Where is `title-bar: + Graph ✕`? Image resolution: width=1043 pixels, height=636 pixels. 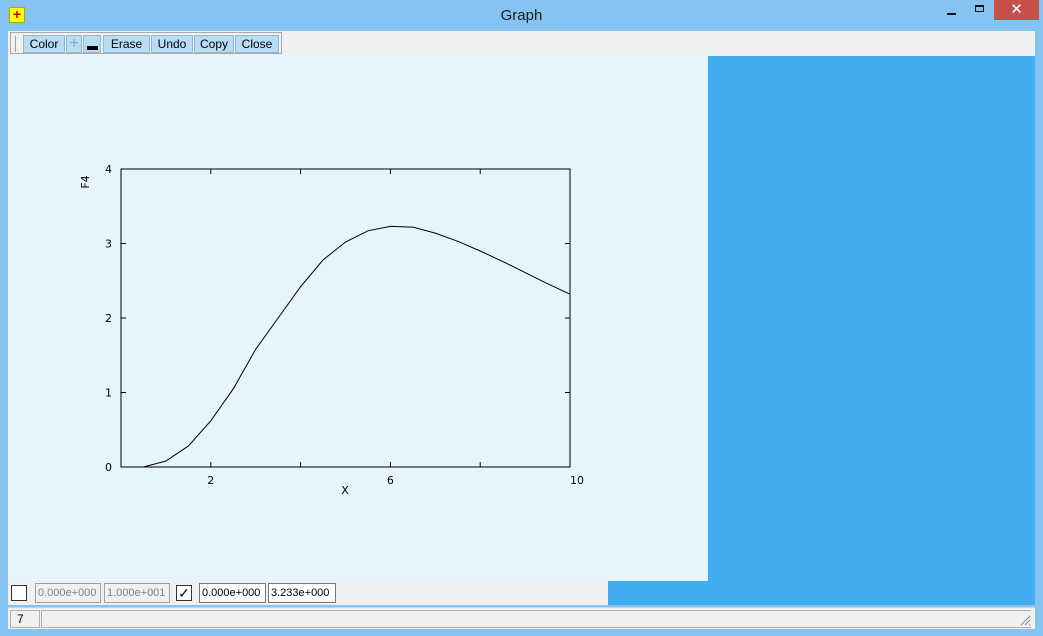 title-bar: + Graph ✕ is located at coordinates (521, 15).